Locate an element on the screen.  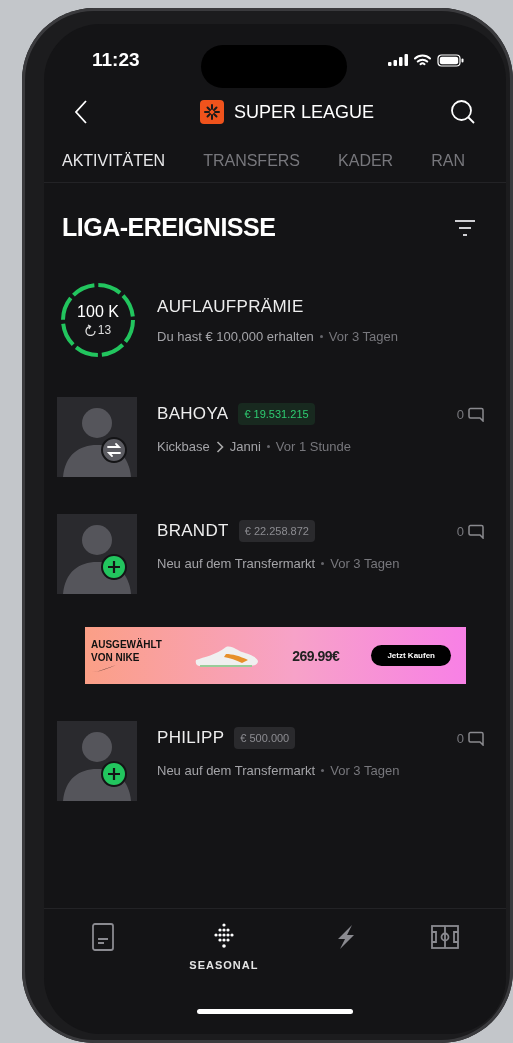
market-value-tag: € 22.258.872 is located at coordinates (276, 531).